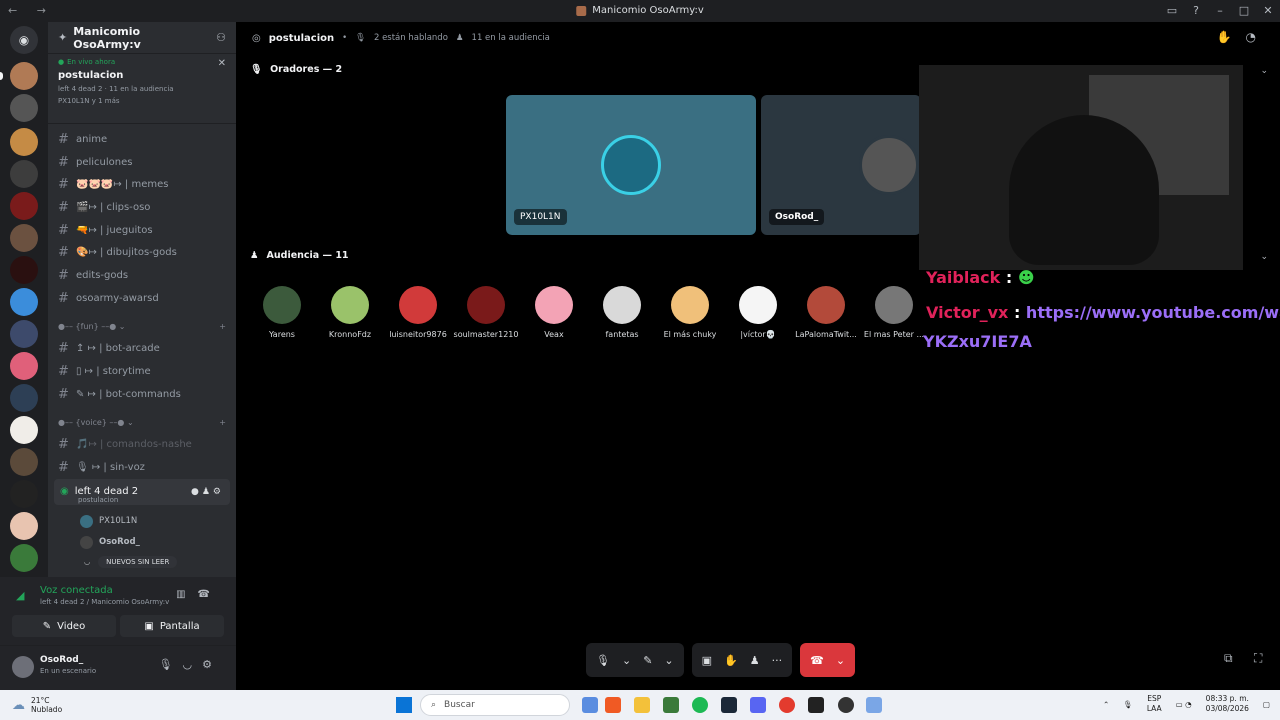 Image resolution: width=1280 pixels, height=720 pixels. Describe the element at coordinates (1258, 658) in the screenshot. I see `fullscreen-icon: ⛶` at that location.